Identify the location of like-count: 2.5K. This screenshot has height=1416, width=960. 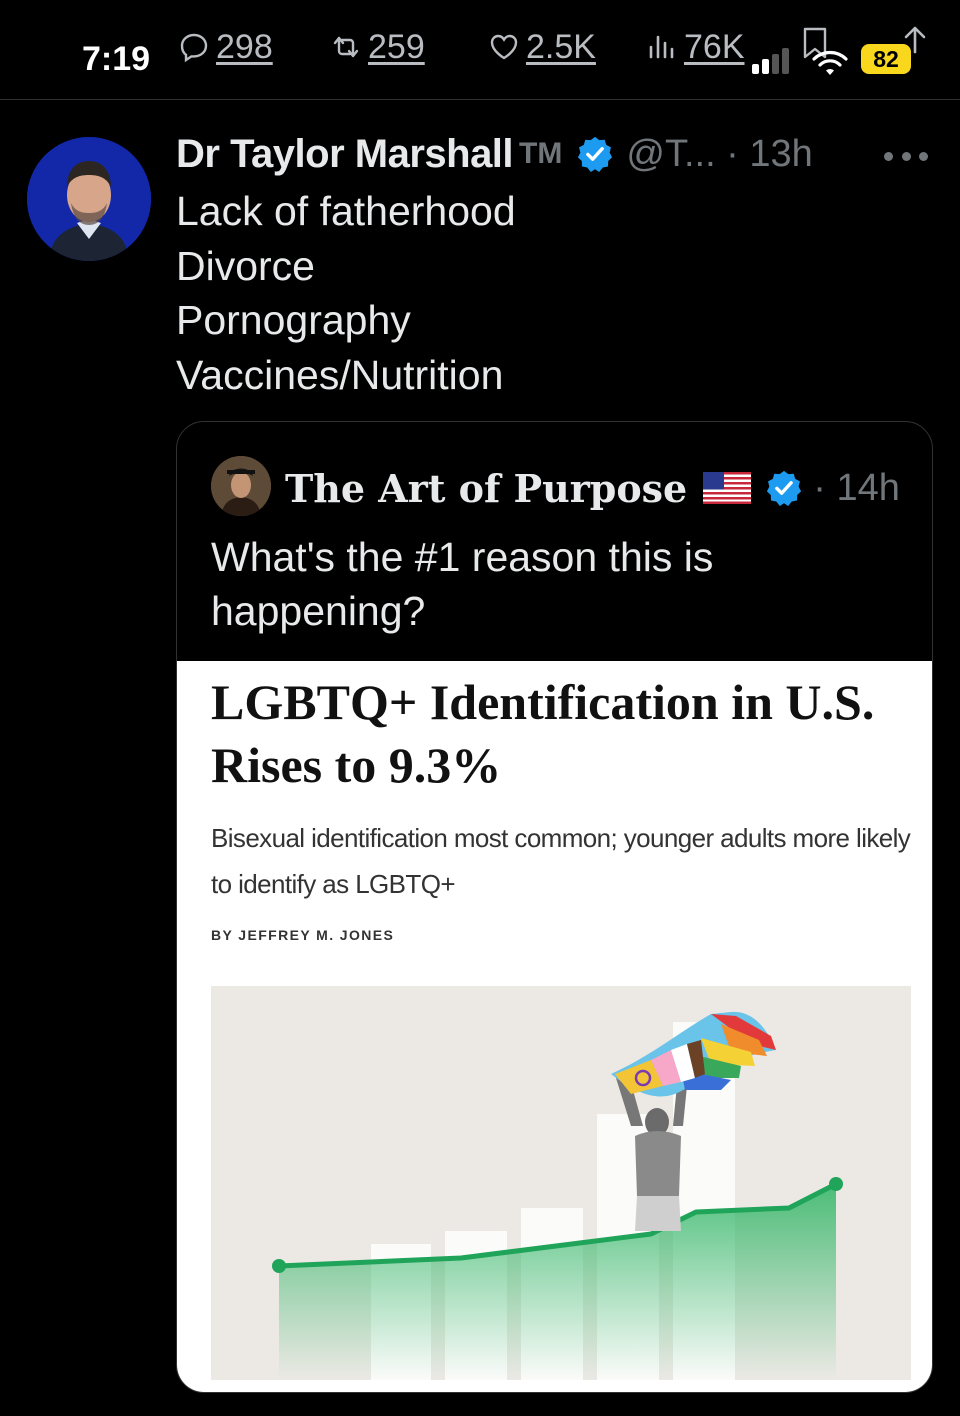
(561, 46).